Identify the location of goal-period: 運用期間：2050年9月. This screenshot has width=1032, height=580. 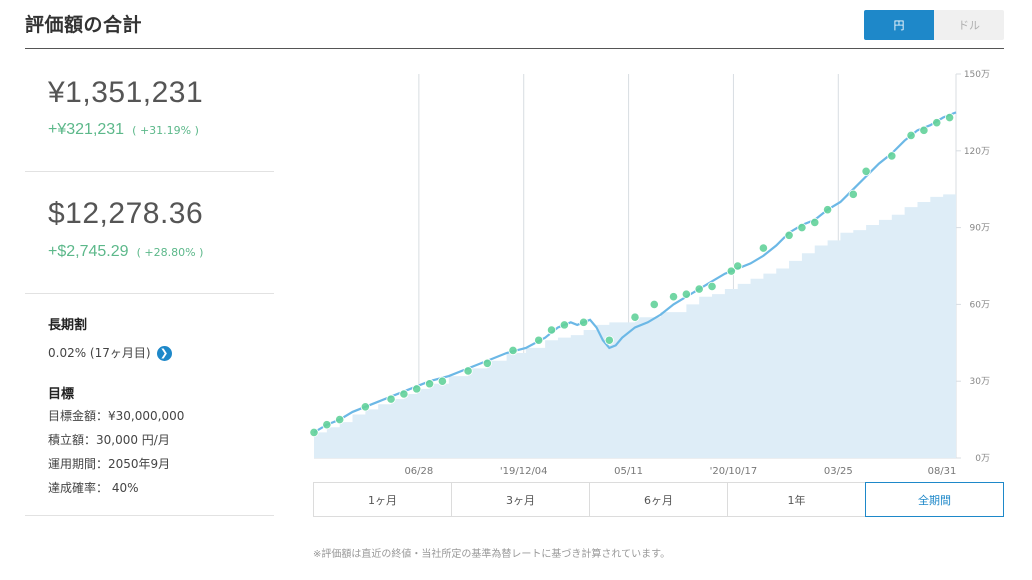
(109, 464).